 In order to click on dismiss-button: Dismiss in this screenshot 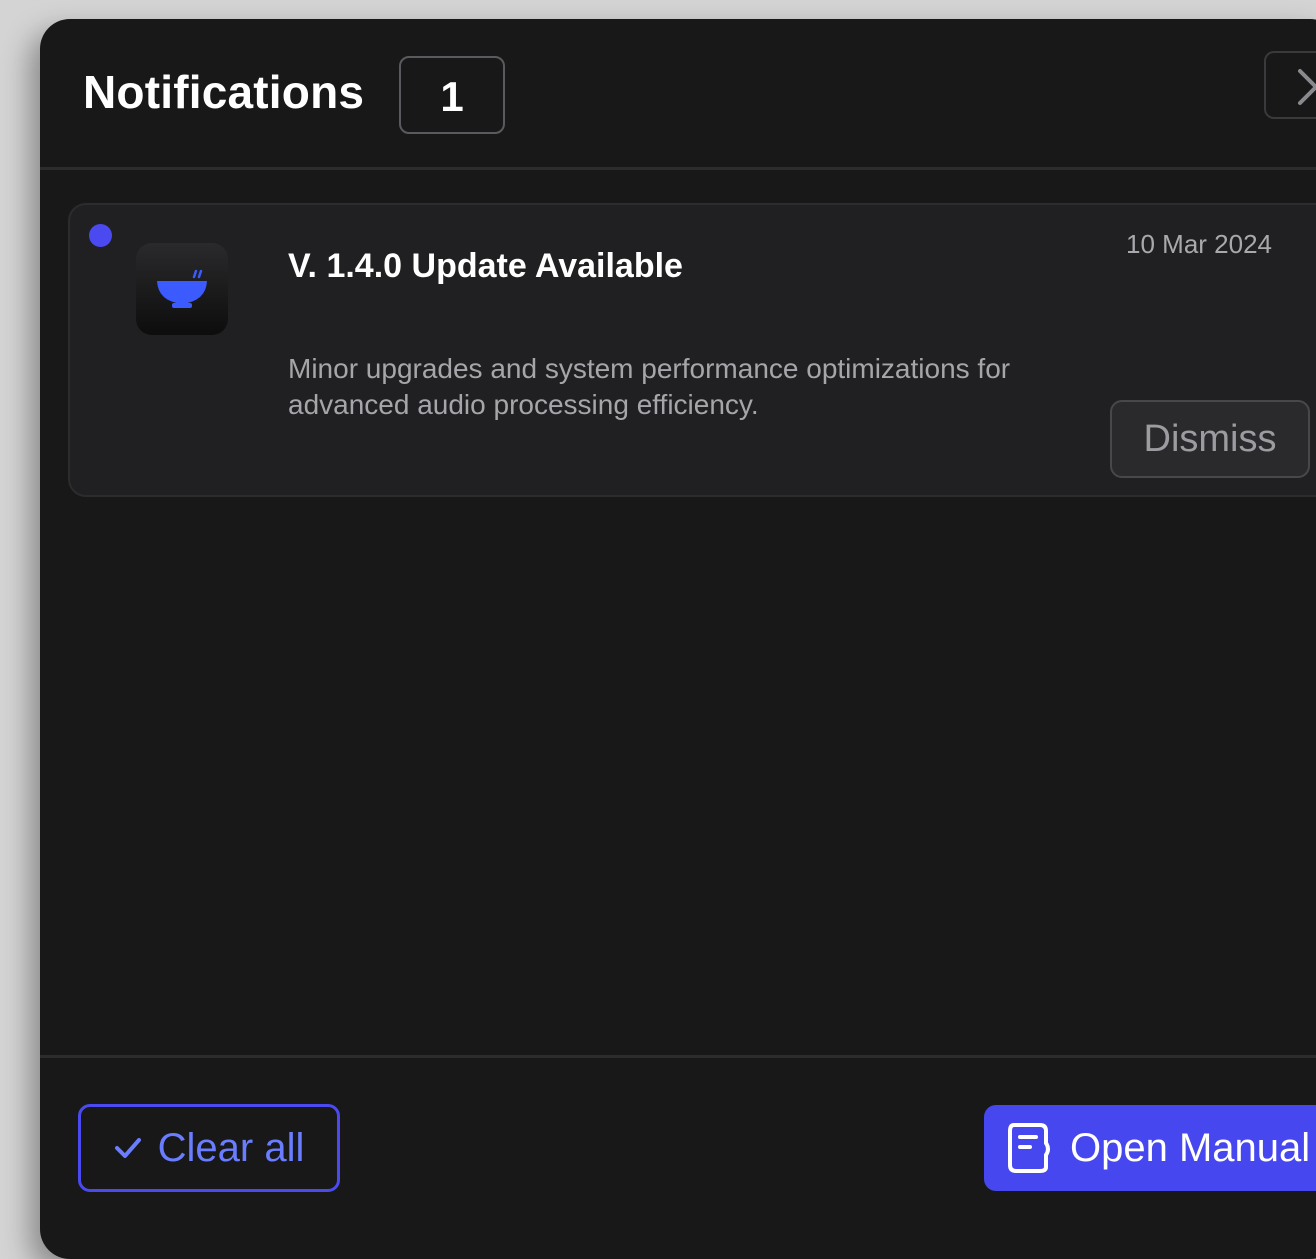, I will do `click(1210, 439)`.